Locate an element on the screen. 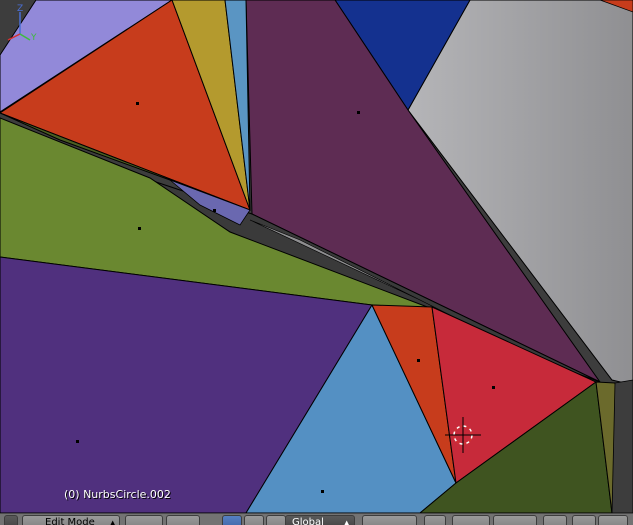 The height and width of the screenshot is (525, 633). axis-z-label: Z is located at coordinates (20, 9).